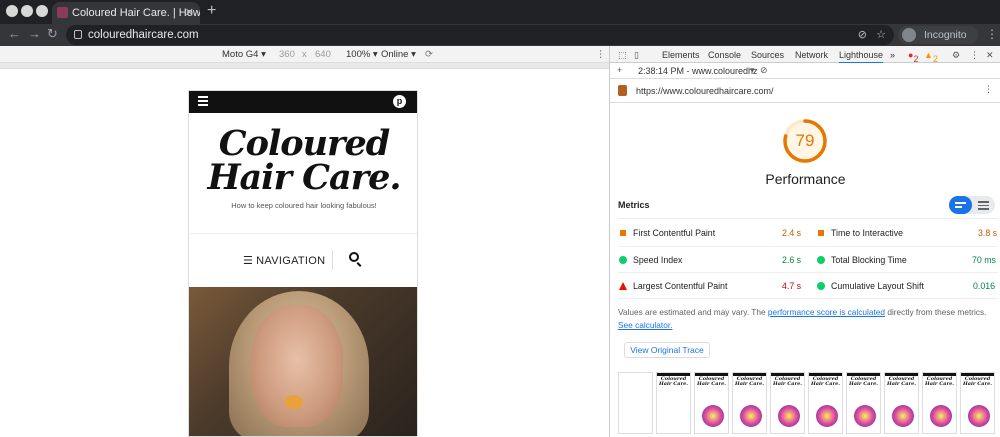 This screenshot has height=437, width=1000. What do you see at coordinates (862, 35) in the screenshot?
I see `eye-off-icon: ⊘` at bounding box center [862, 35].